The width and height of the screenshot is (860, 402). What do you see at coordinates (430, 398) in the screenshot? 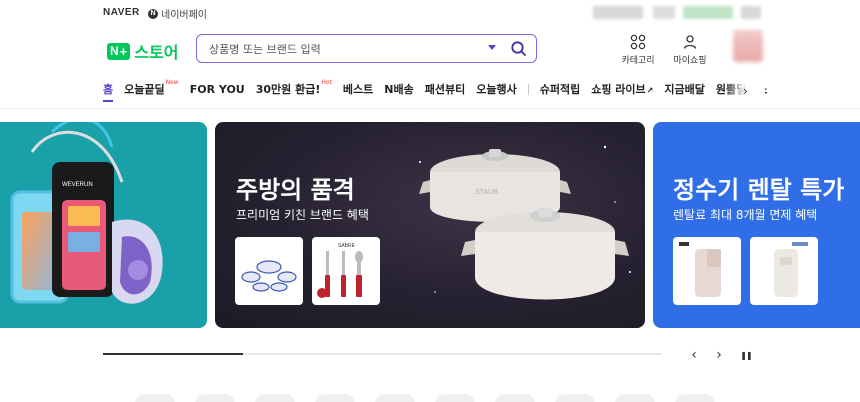
I see `category-shortcut-row` at bounding box center [430, 398].